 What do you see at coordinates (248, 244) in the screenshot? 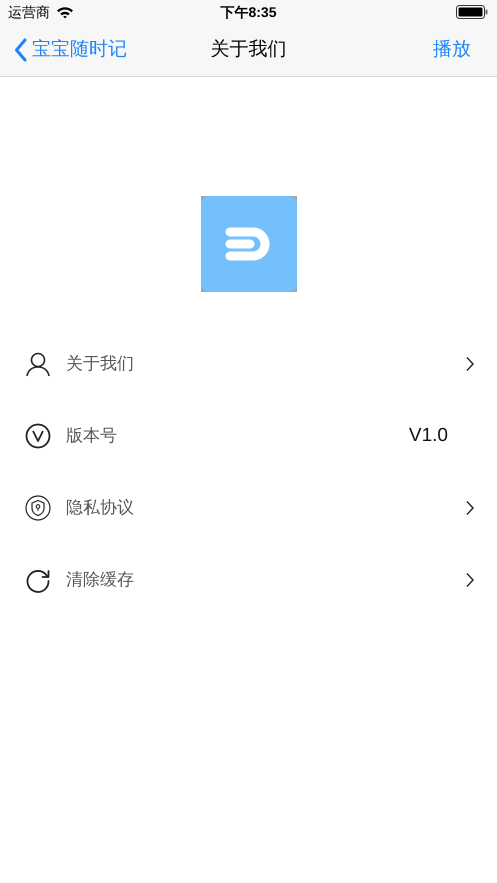
I see `app-logo-icon` at bounding box center [248, 244].